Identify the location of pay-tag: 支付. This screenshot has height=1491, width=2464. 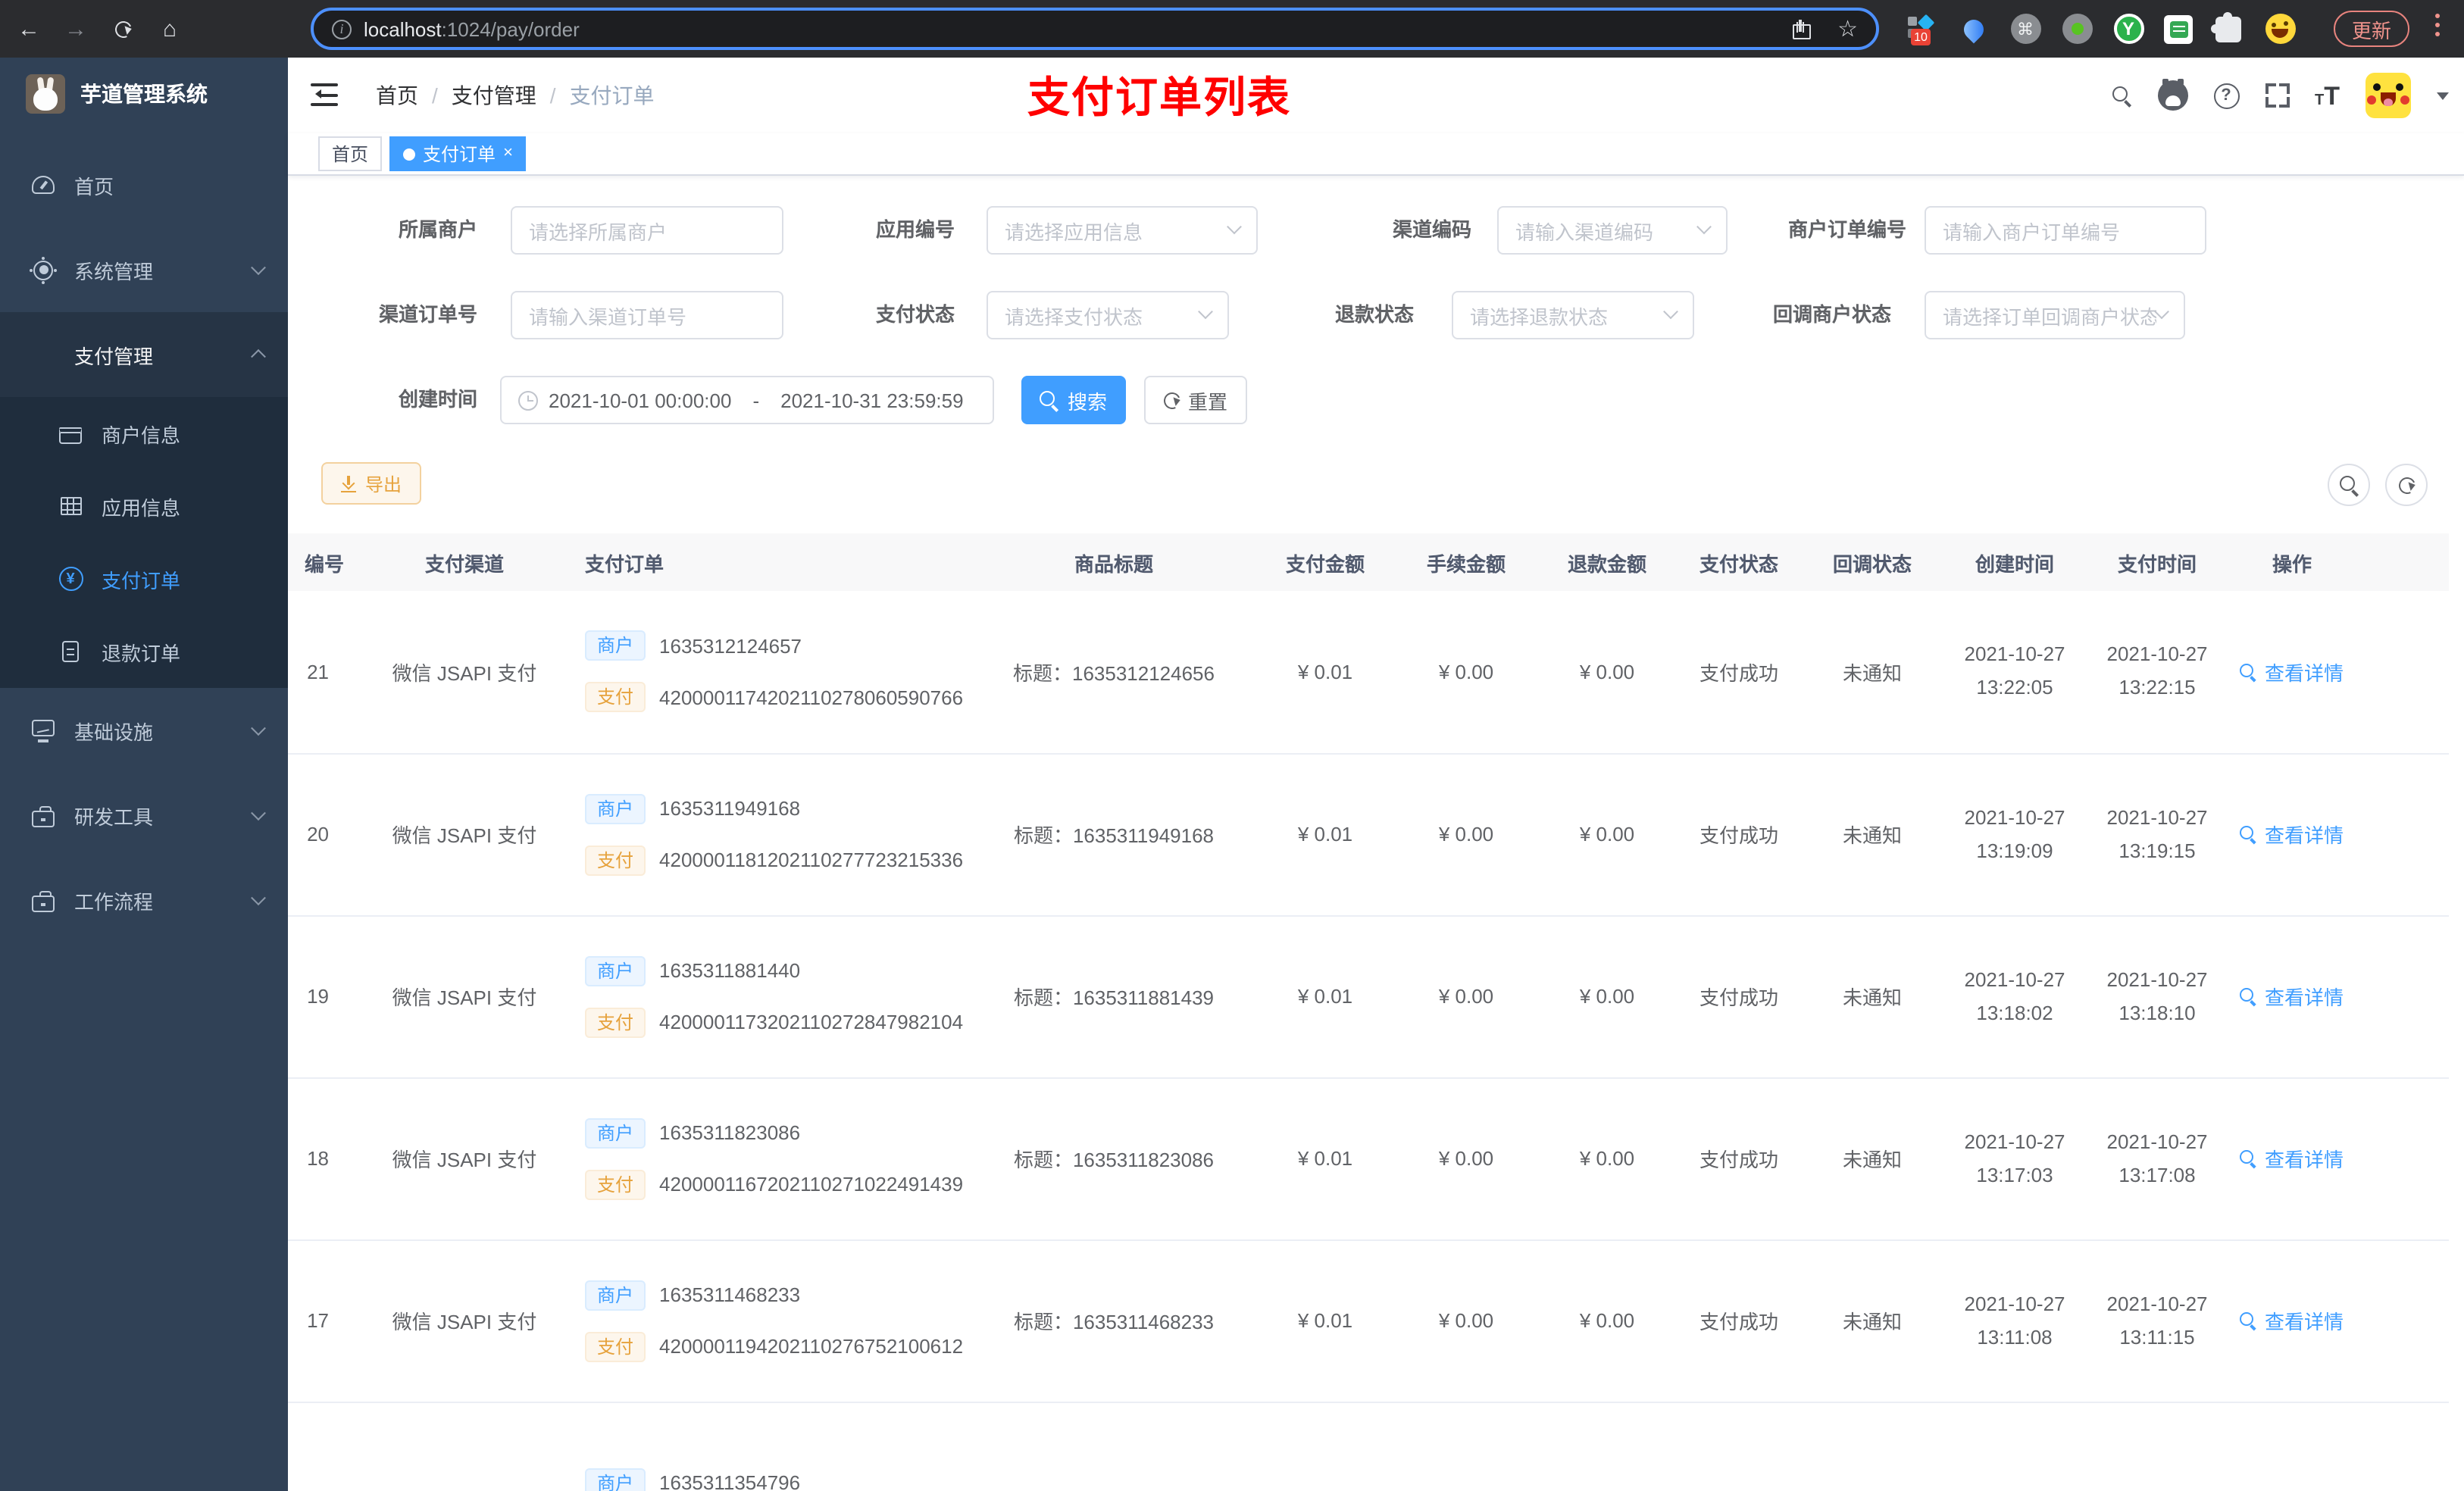
(615, 1022).